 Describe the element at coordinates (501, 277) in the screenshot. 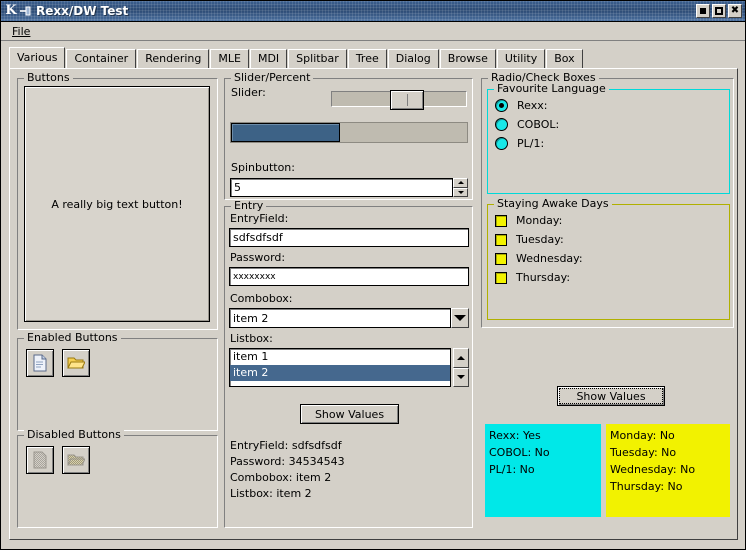

I see `checkbox-thursday-icon` at that location.